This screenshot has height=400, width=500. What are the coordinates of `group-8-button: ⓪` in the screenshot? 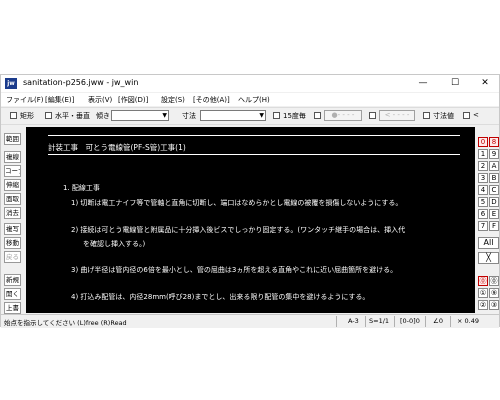 It's located at (494, 281).